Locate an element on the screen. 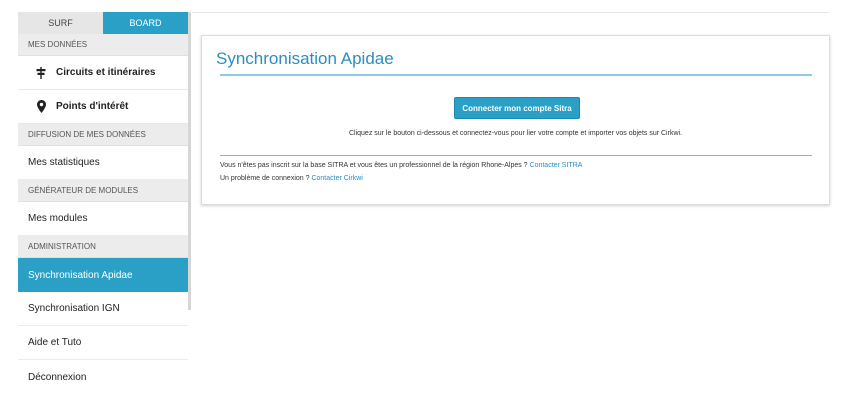 The width and height of the screenshot is (847, 407). contact-cirkwi-link: Contacter Cirkwi is located at coordinates (336, 178).